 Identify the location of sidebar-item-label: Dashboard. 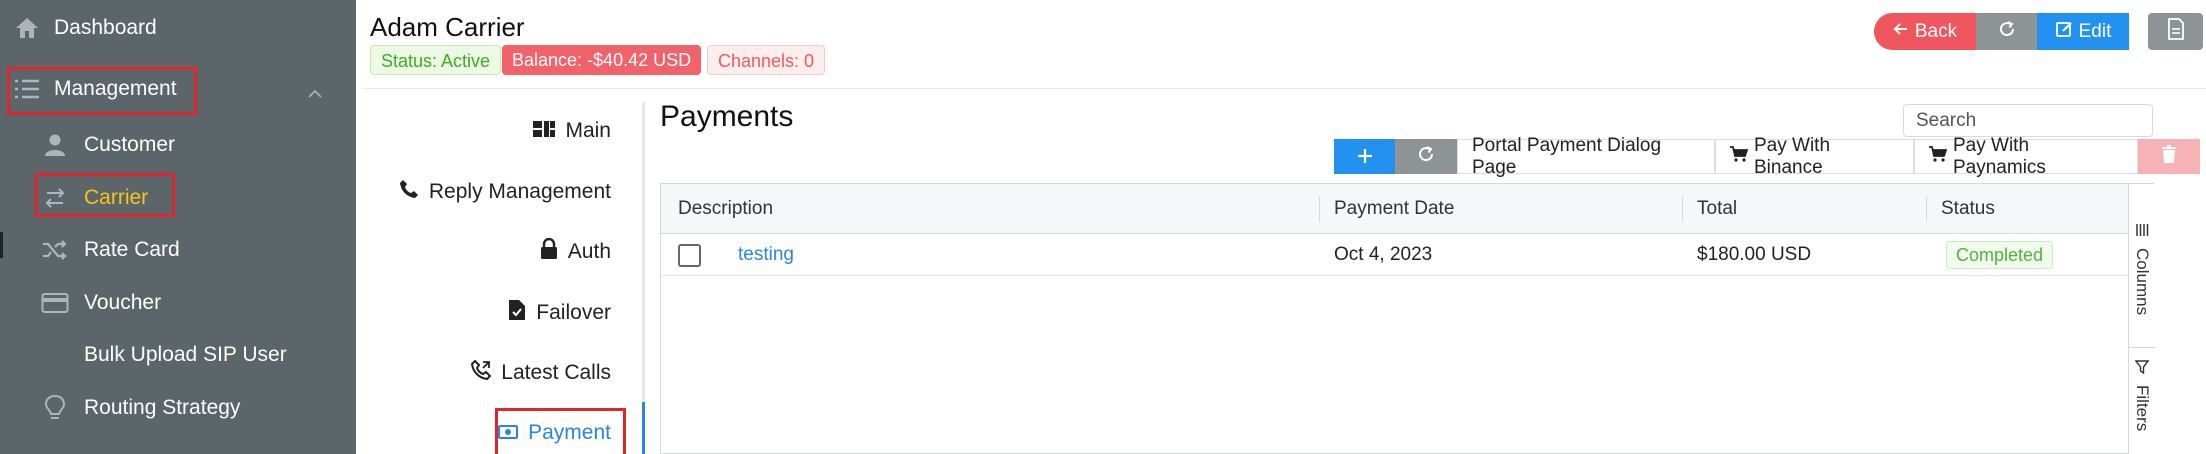
(105, 27).